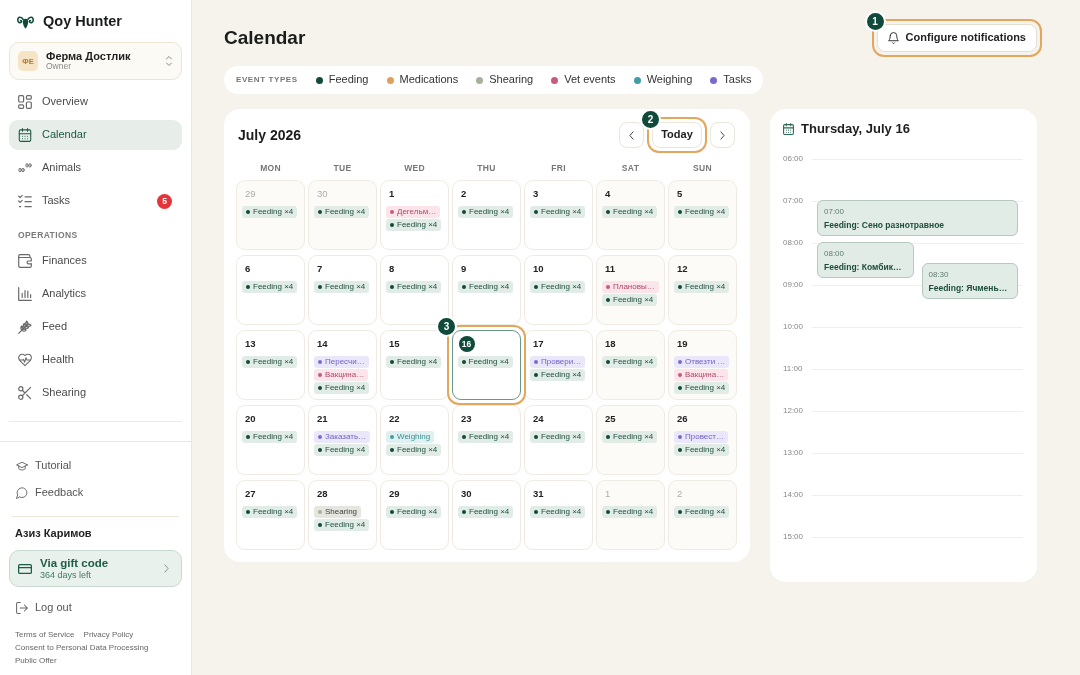 The width and height of the screenshot is (1080, 675). Describe the element at coordinates (95, 294) in the screenshot. I see `nav-item: Analytics` at that location.